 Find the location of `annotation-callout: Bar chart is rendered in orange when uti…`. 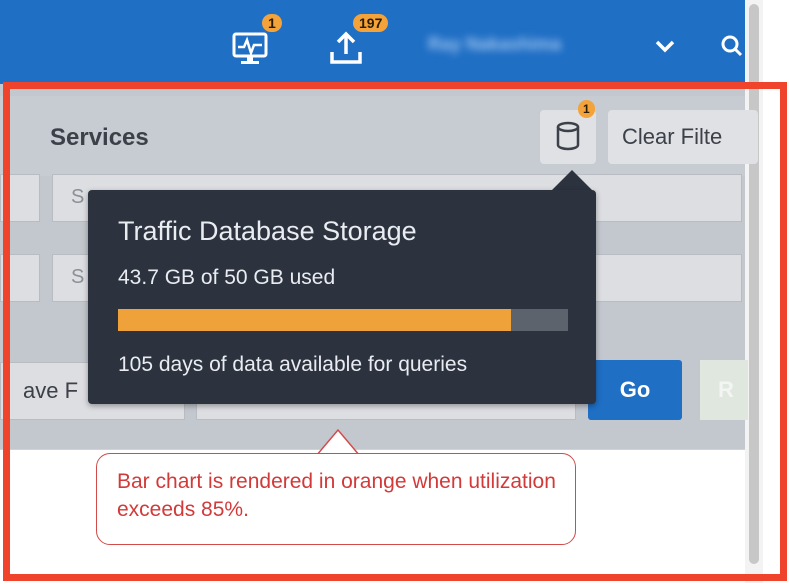

annotation-callout: Bar chart is rendered in orange when uti… is located at coordinates (336, 499).